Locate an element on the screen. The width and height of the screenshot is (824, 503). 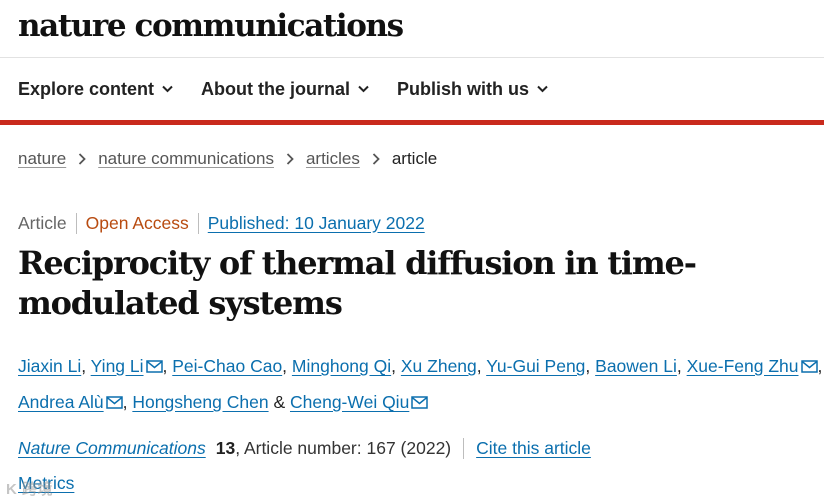
brand-logo: nature communications is located at coordinates (211, 26).